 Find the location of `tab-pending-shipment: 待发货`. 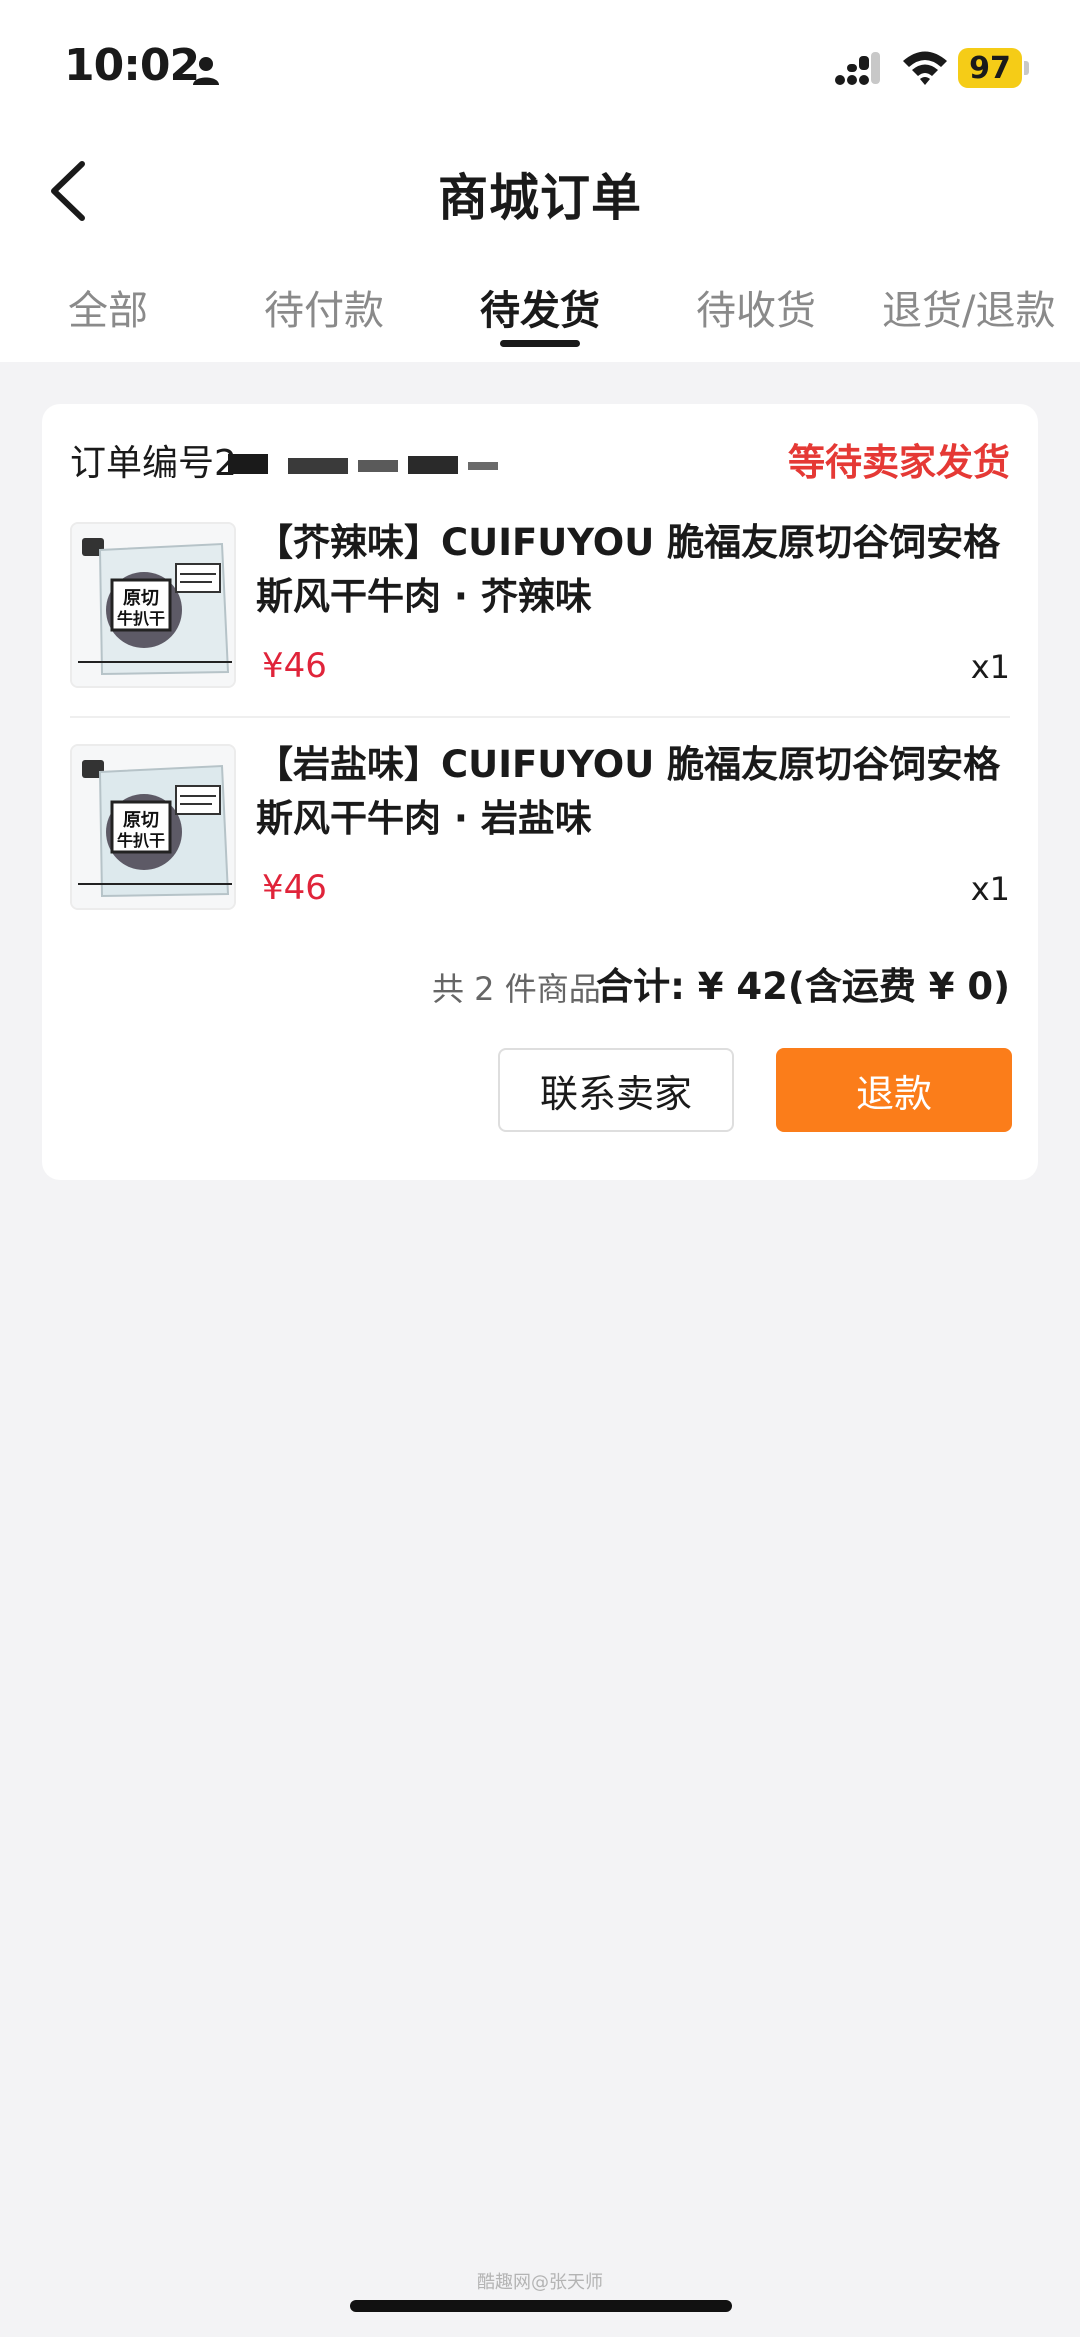

tab-pending-shipment: 待发货 is located at coordinates (540, 307).